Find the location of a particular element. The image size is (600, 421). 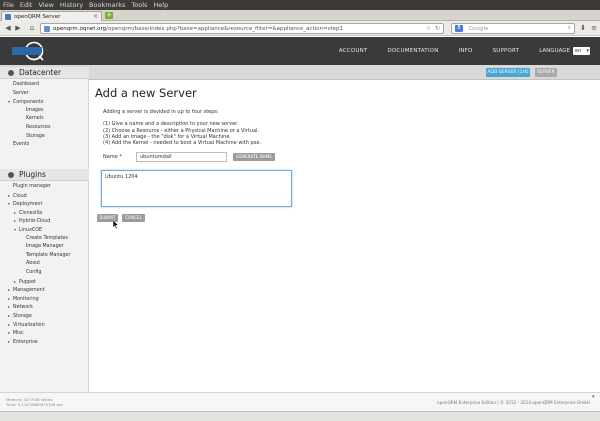

home-icon: ⌂ is located at coordinates (32, 28).